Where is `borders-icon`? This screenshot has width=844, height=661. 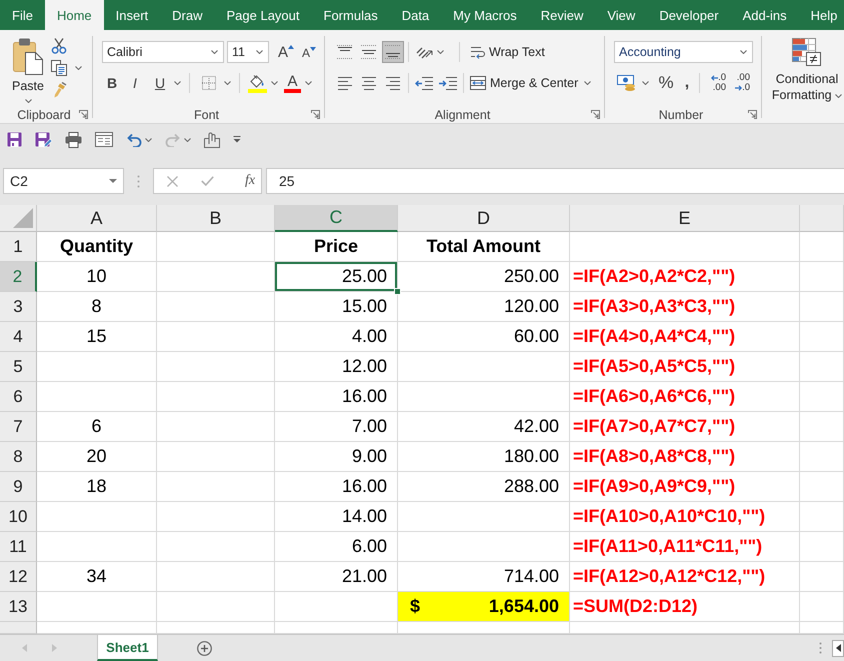 borders-icon is located at coordinates (209, 83).